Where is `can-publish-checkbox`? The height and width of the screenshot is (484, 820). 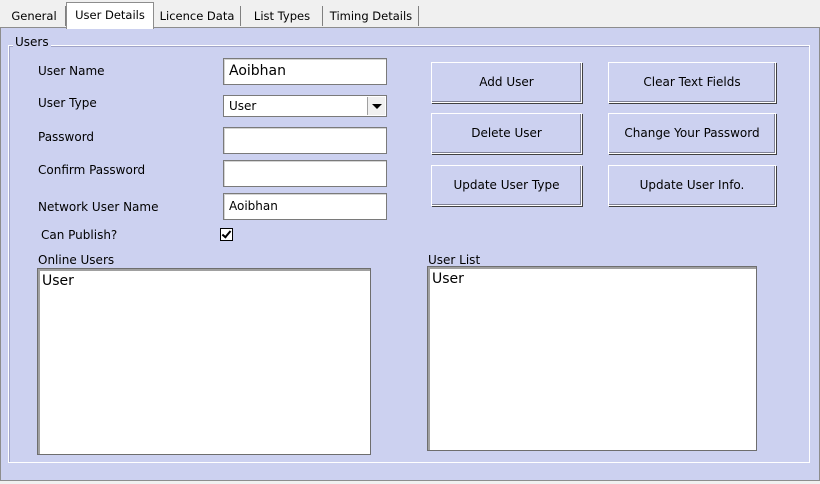 can-publish-checkbox is located at coordinates (226, 234).